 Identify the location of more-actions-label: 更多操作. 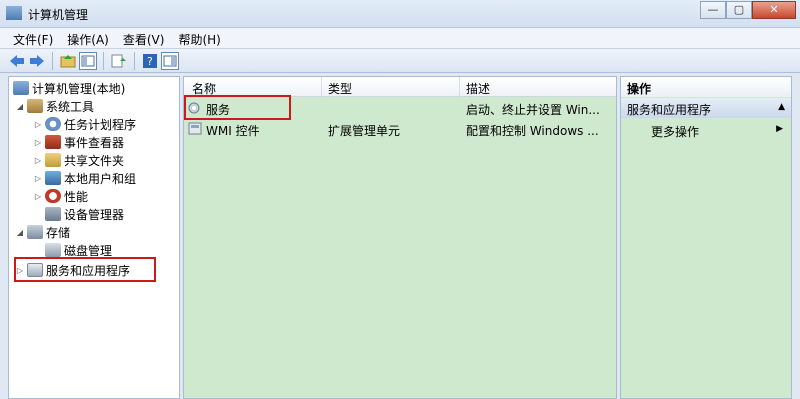
(675, 132).